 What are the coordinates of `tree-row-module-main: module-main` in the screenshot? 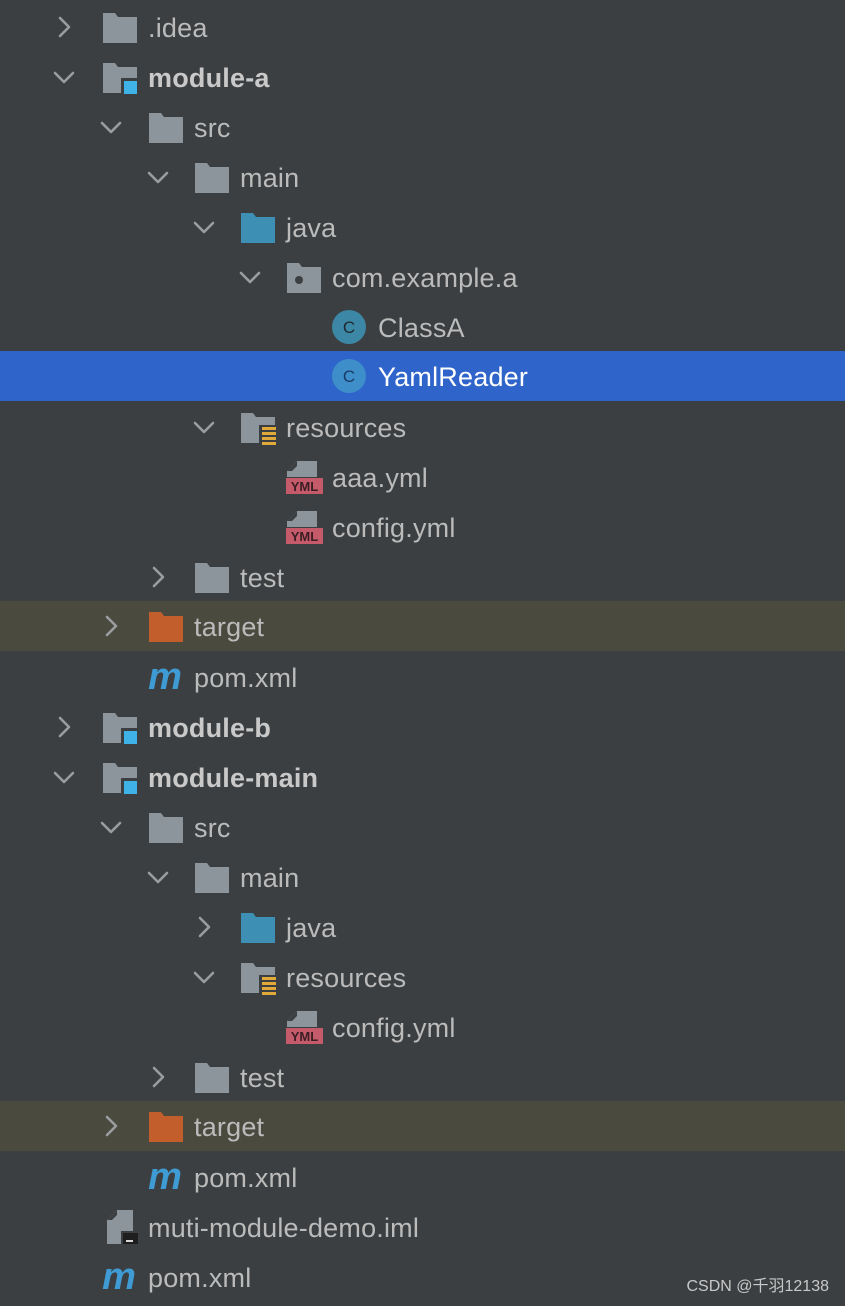 It's located at (422, 777).